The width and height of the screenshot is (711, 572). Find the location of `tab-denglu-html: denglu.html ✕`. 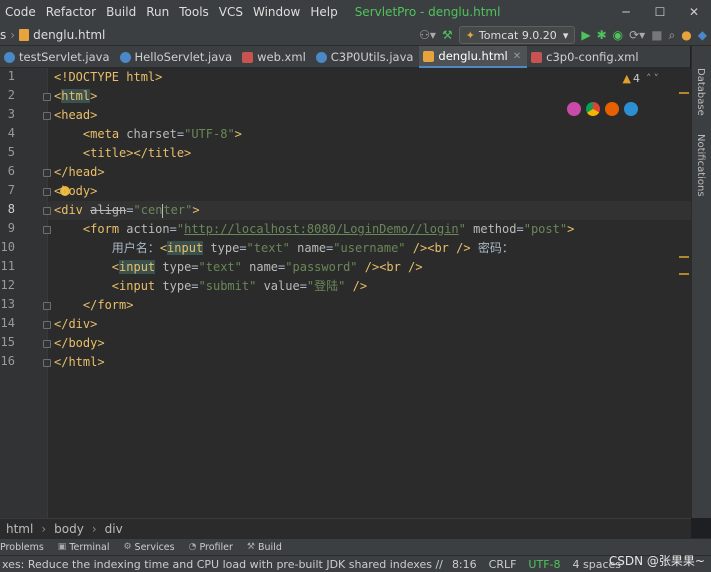

tab-denglu-html: denglu.html ✕ is located at coordinates (473, 57).